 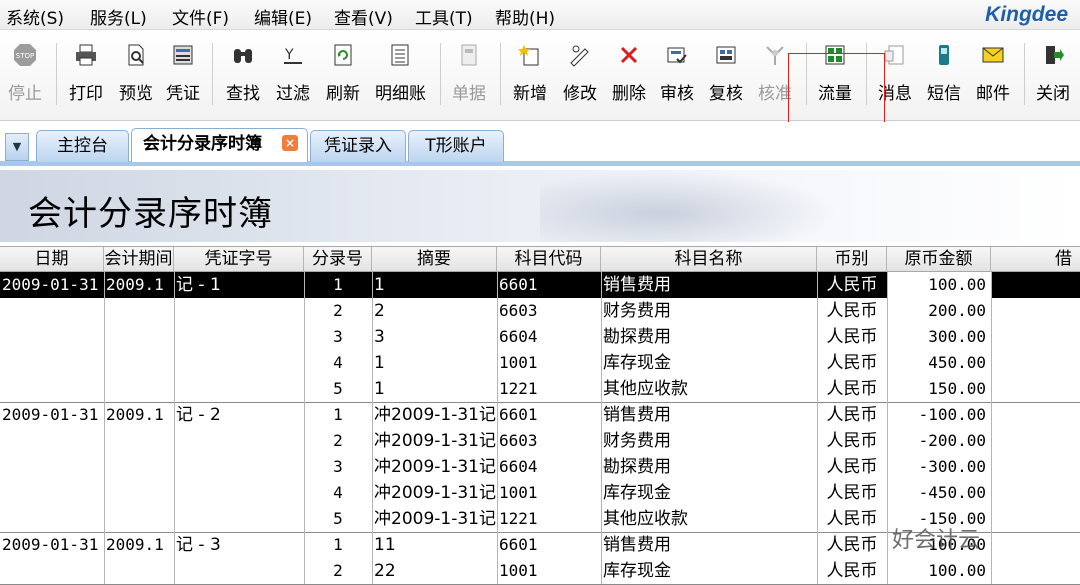 I want to click on table-row: 2009-01-31 2009.1 记 - 1 1 1 6601 销售费用 人民币 100.00, so click(x=540, y=285).